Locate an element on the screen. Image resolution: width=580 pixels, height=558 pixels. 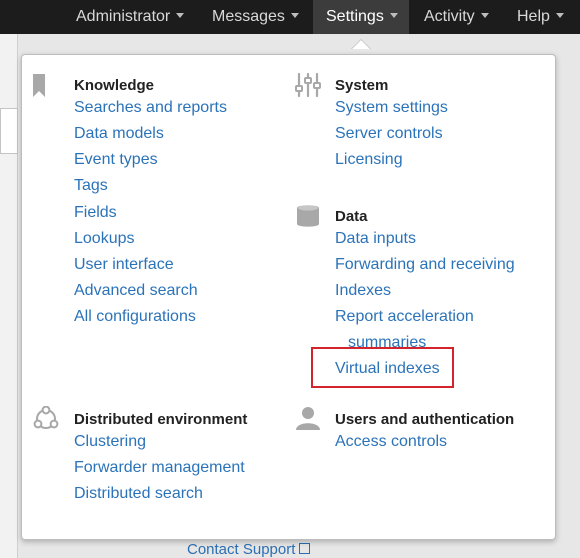
nav-activity-label: Activity is located at coordinates (449, 16).